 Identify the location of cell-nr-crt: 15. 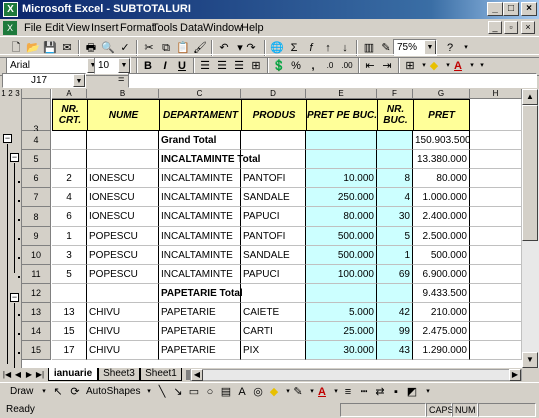
(69, 331).